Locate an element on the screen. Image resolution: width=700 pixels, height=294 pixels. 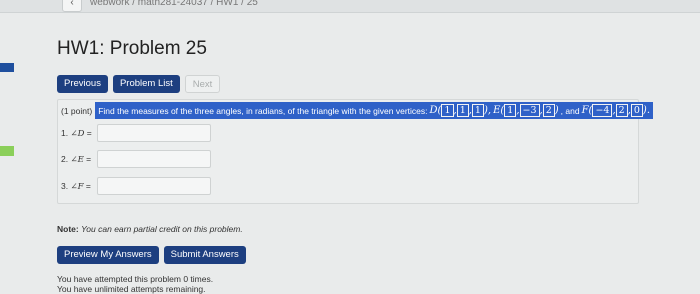
sidebar-marker-blue is located at coordinates (7, 67).